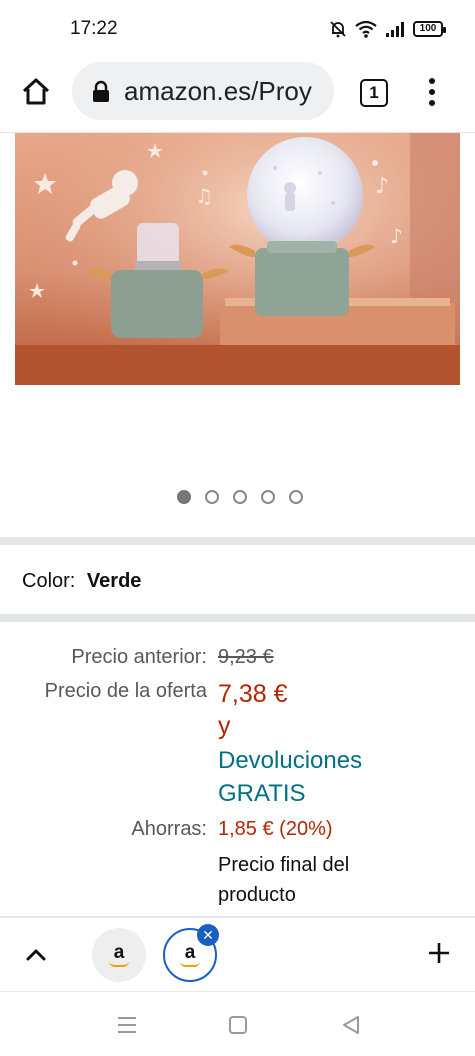  I want to click on free-returns-link: Devoluciones GRATIS, so click(290, 777).